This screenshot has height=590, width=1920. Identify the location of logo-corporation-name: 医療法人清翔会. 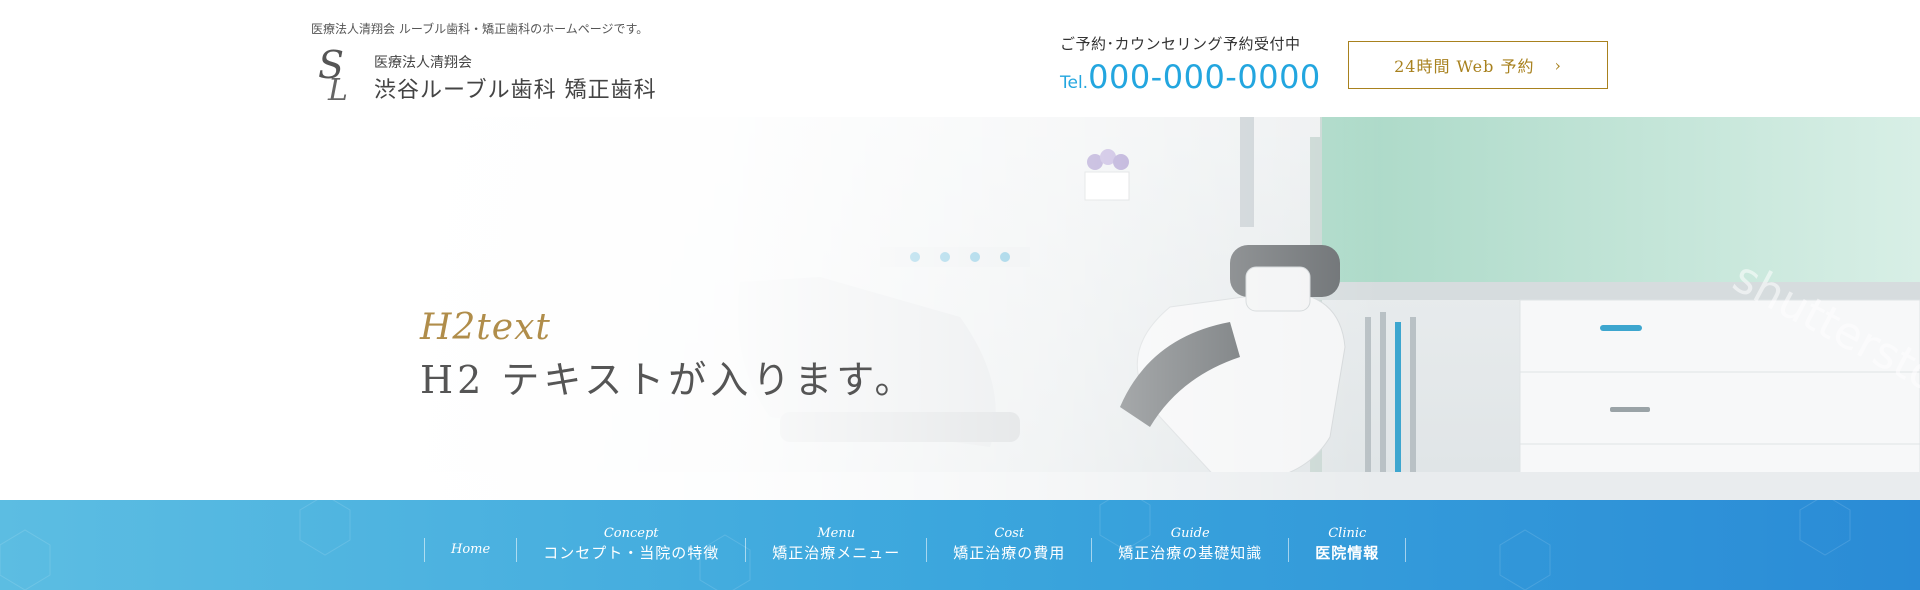
(423, 63).